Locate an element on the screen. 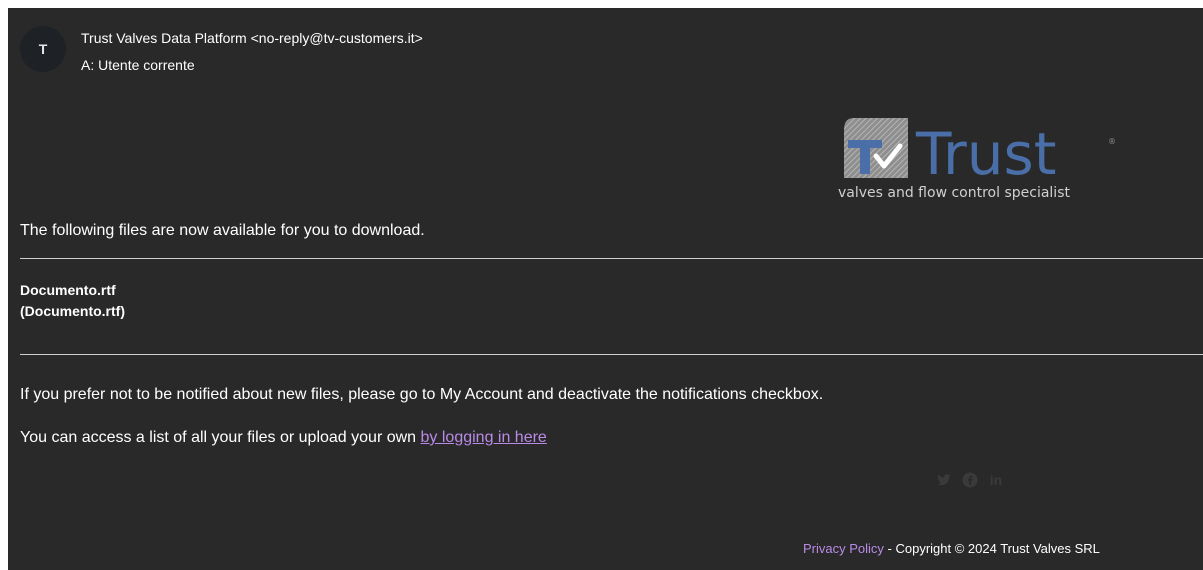 This screenshot has height=570, width=1203. recipient-line: A: Utente corrente is located at coordinates (138, 65).